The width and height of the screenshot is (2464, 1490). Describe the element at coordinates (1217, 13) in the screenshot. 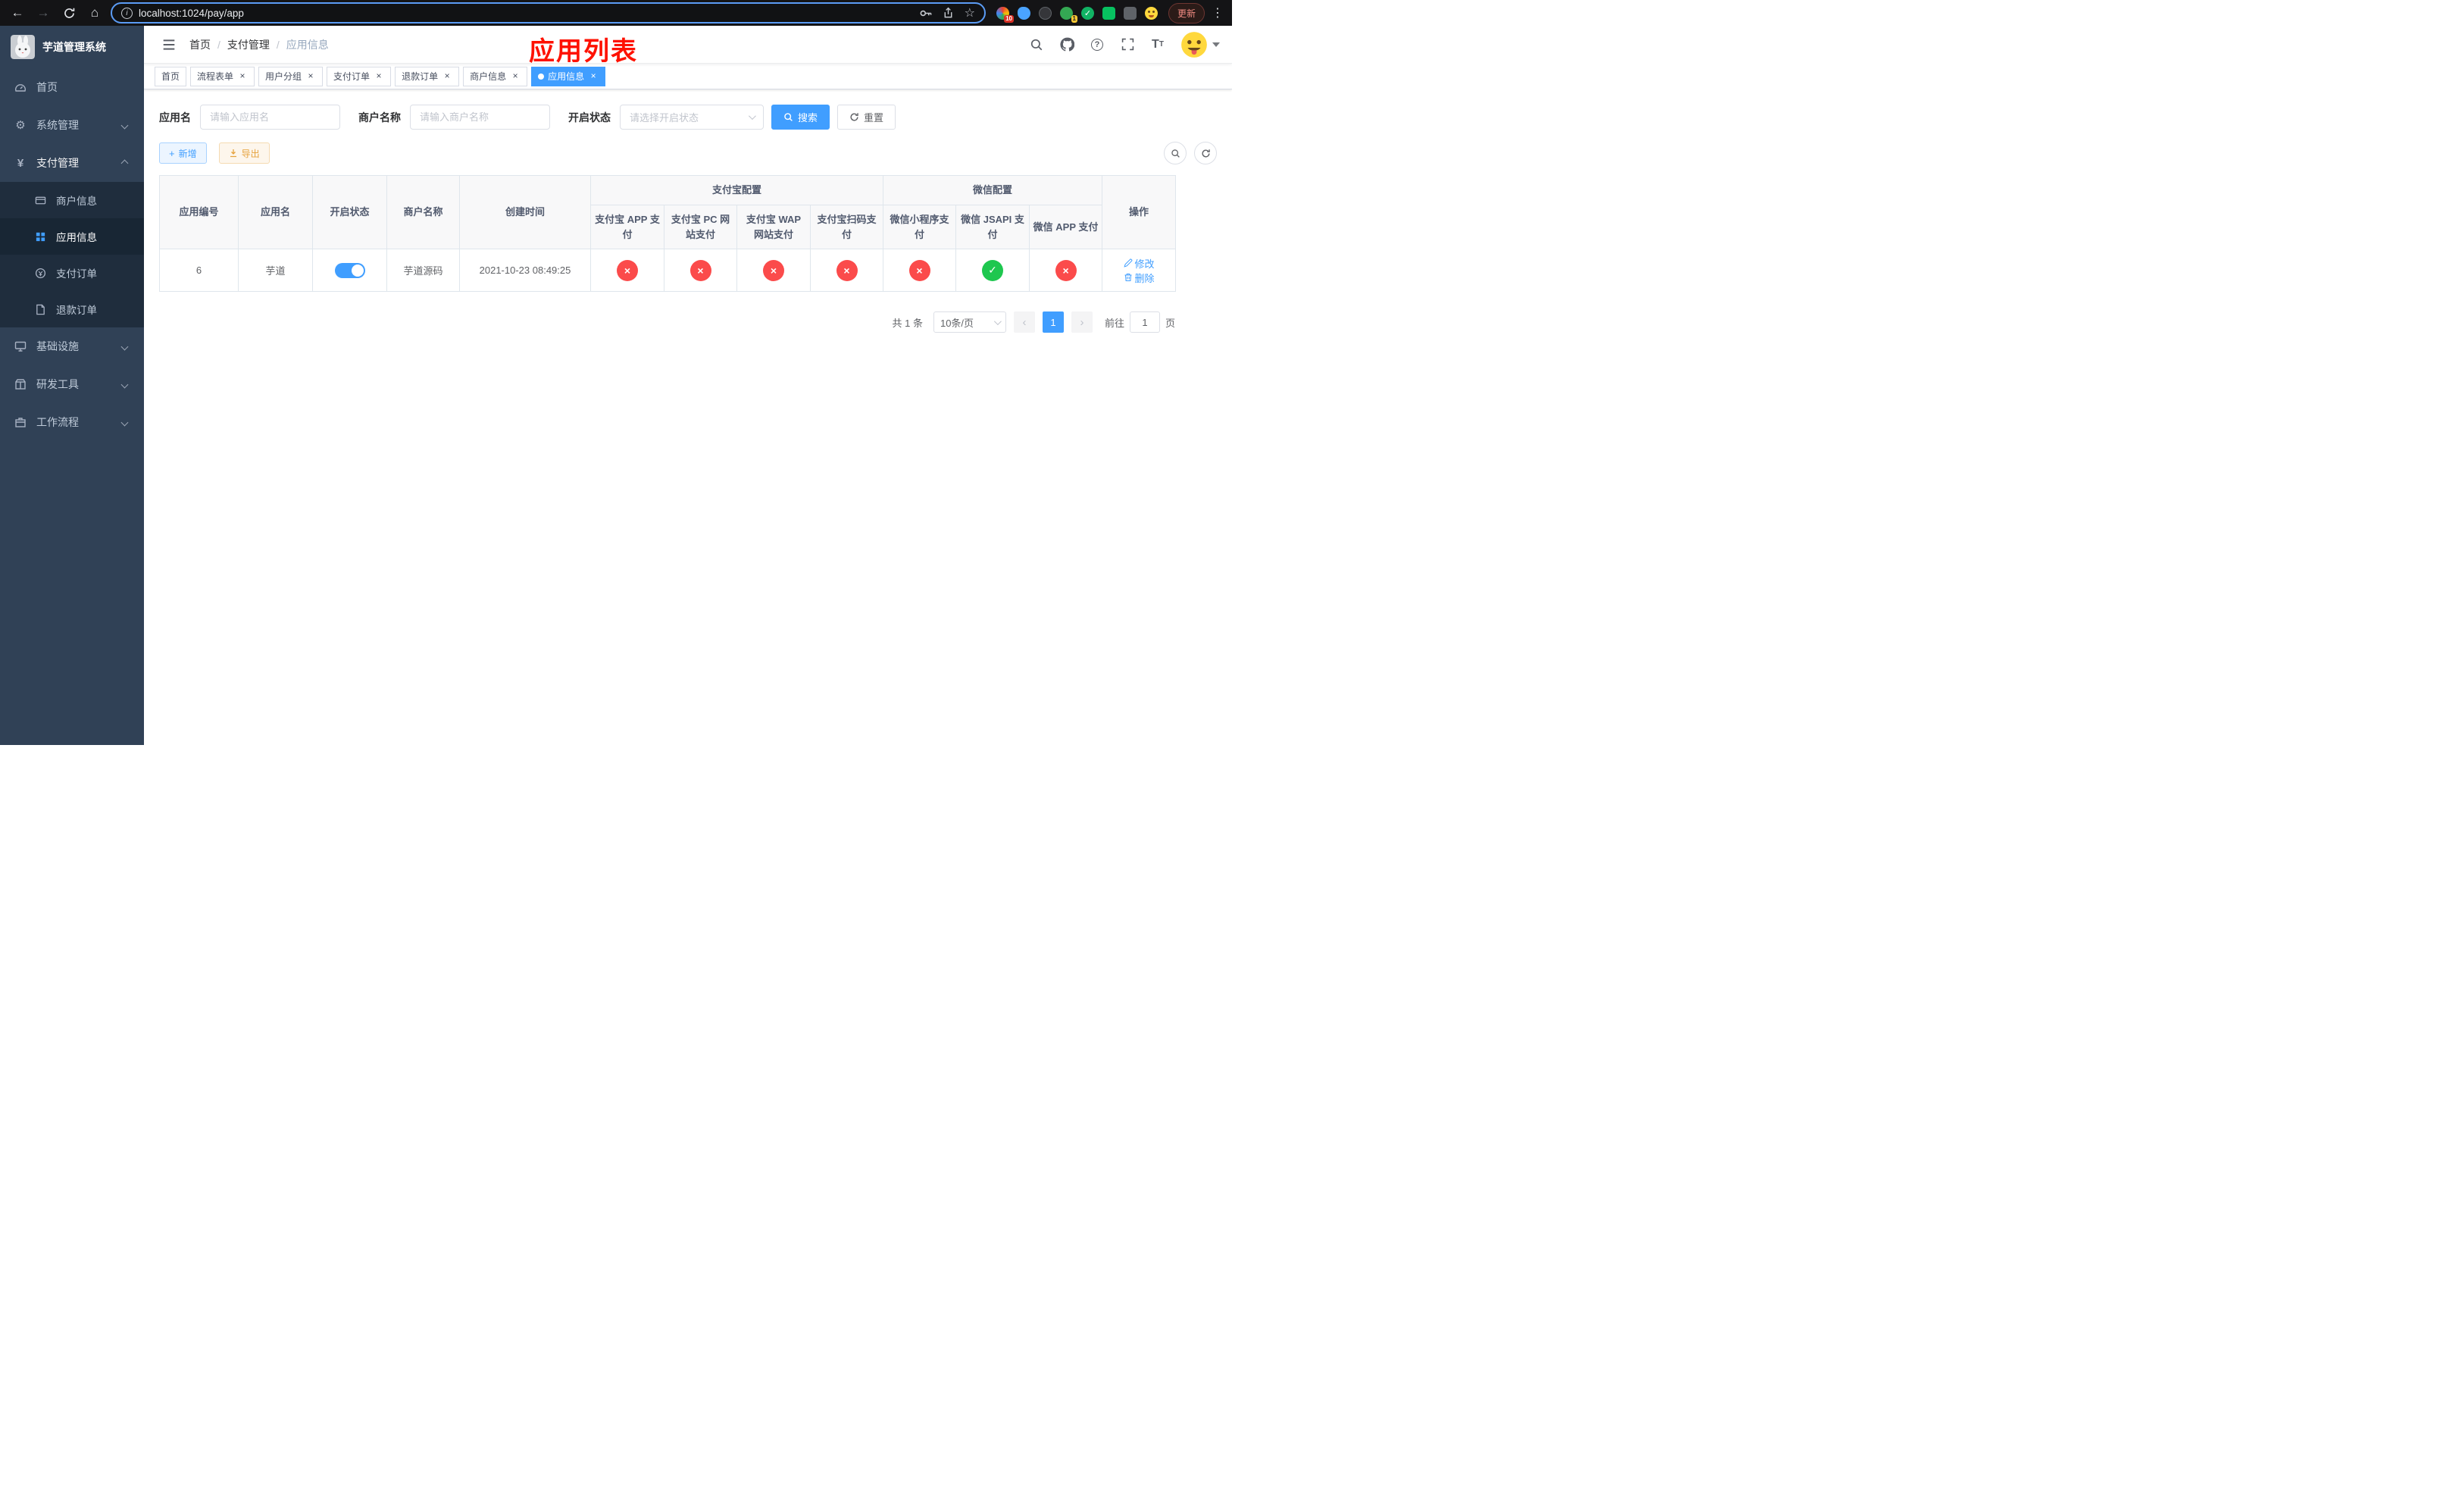

I see `browser-menu-icon: ⋮` at that location.